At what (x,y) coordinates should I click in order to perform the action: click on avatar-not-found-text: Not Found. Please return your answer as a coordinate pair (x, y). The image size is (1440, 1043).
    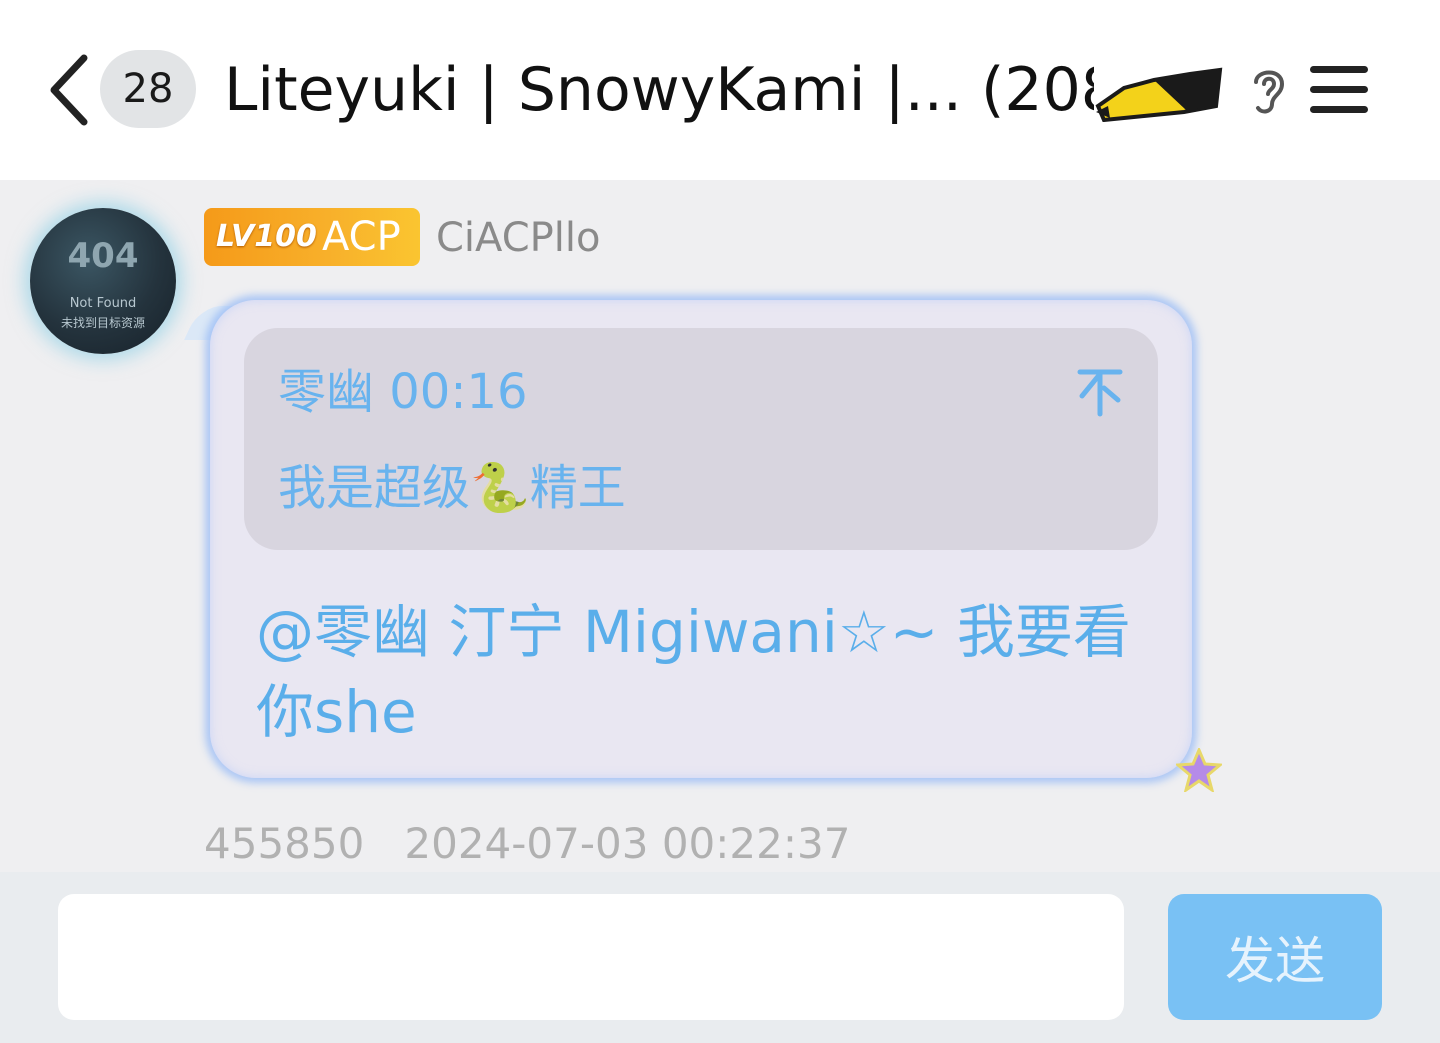
    Looking at the image, I should click on (103, 303).